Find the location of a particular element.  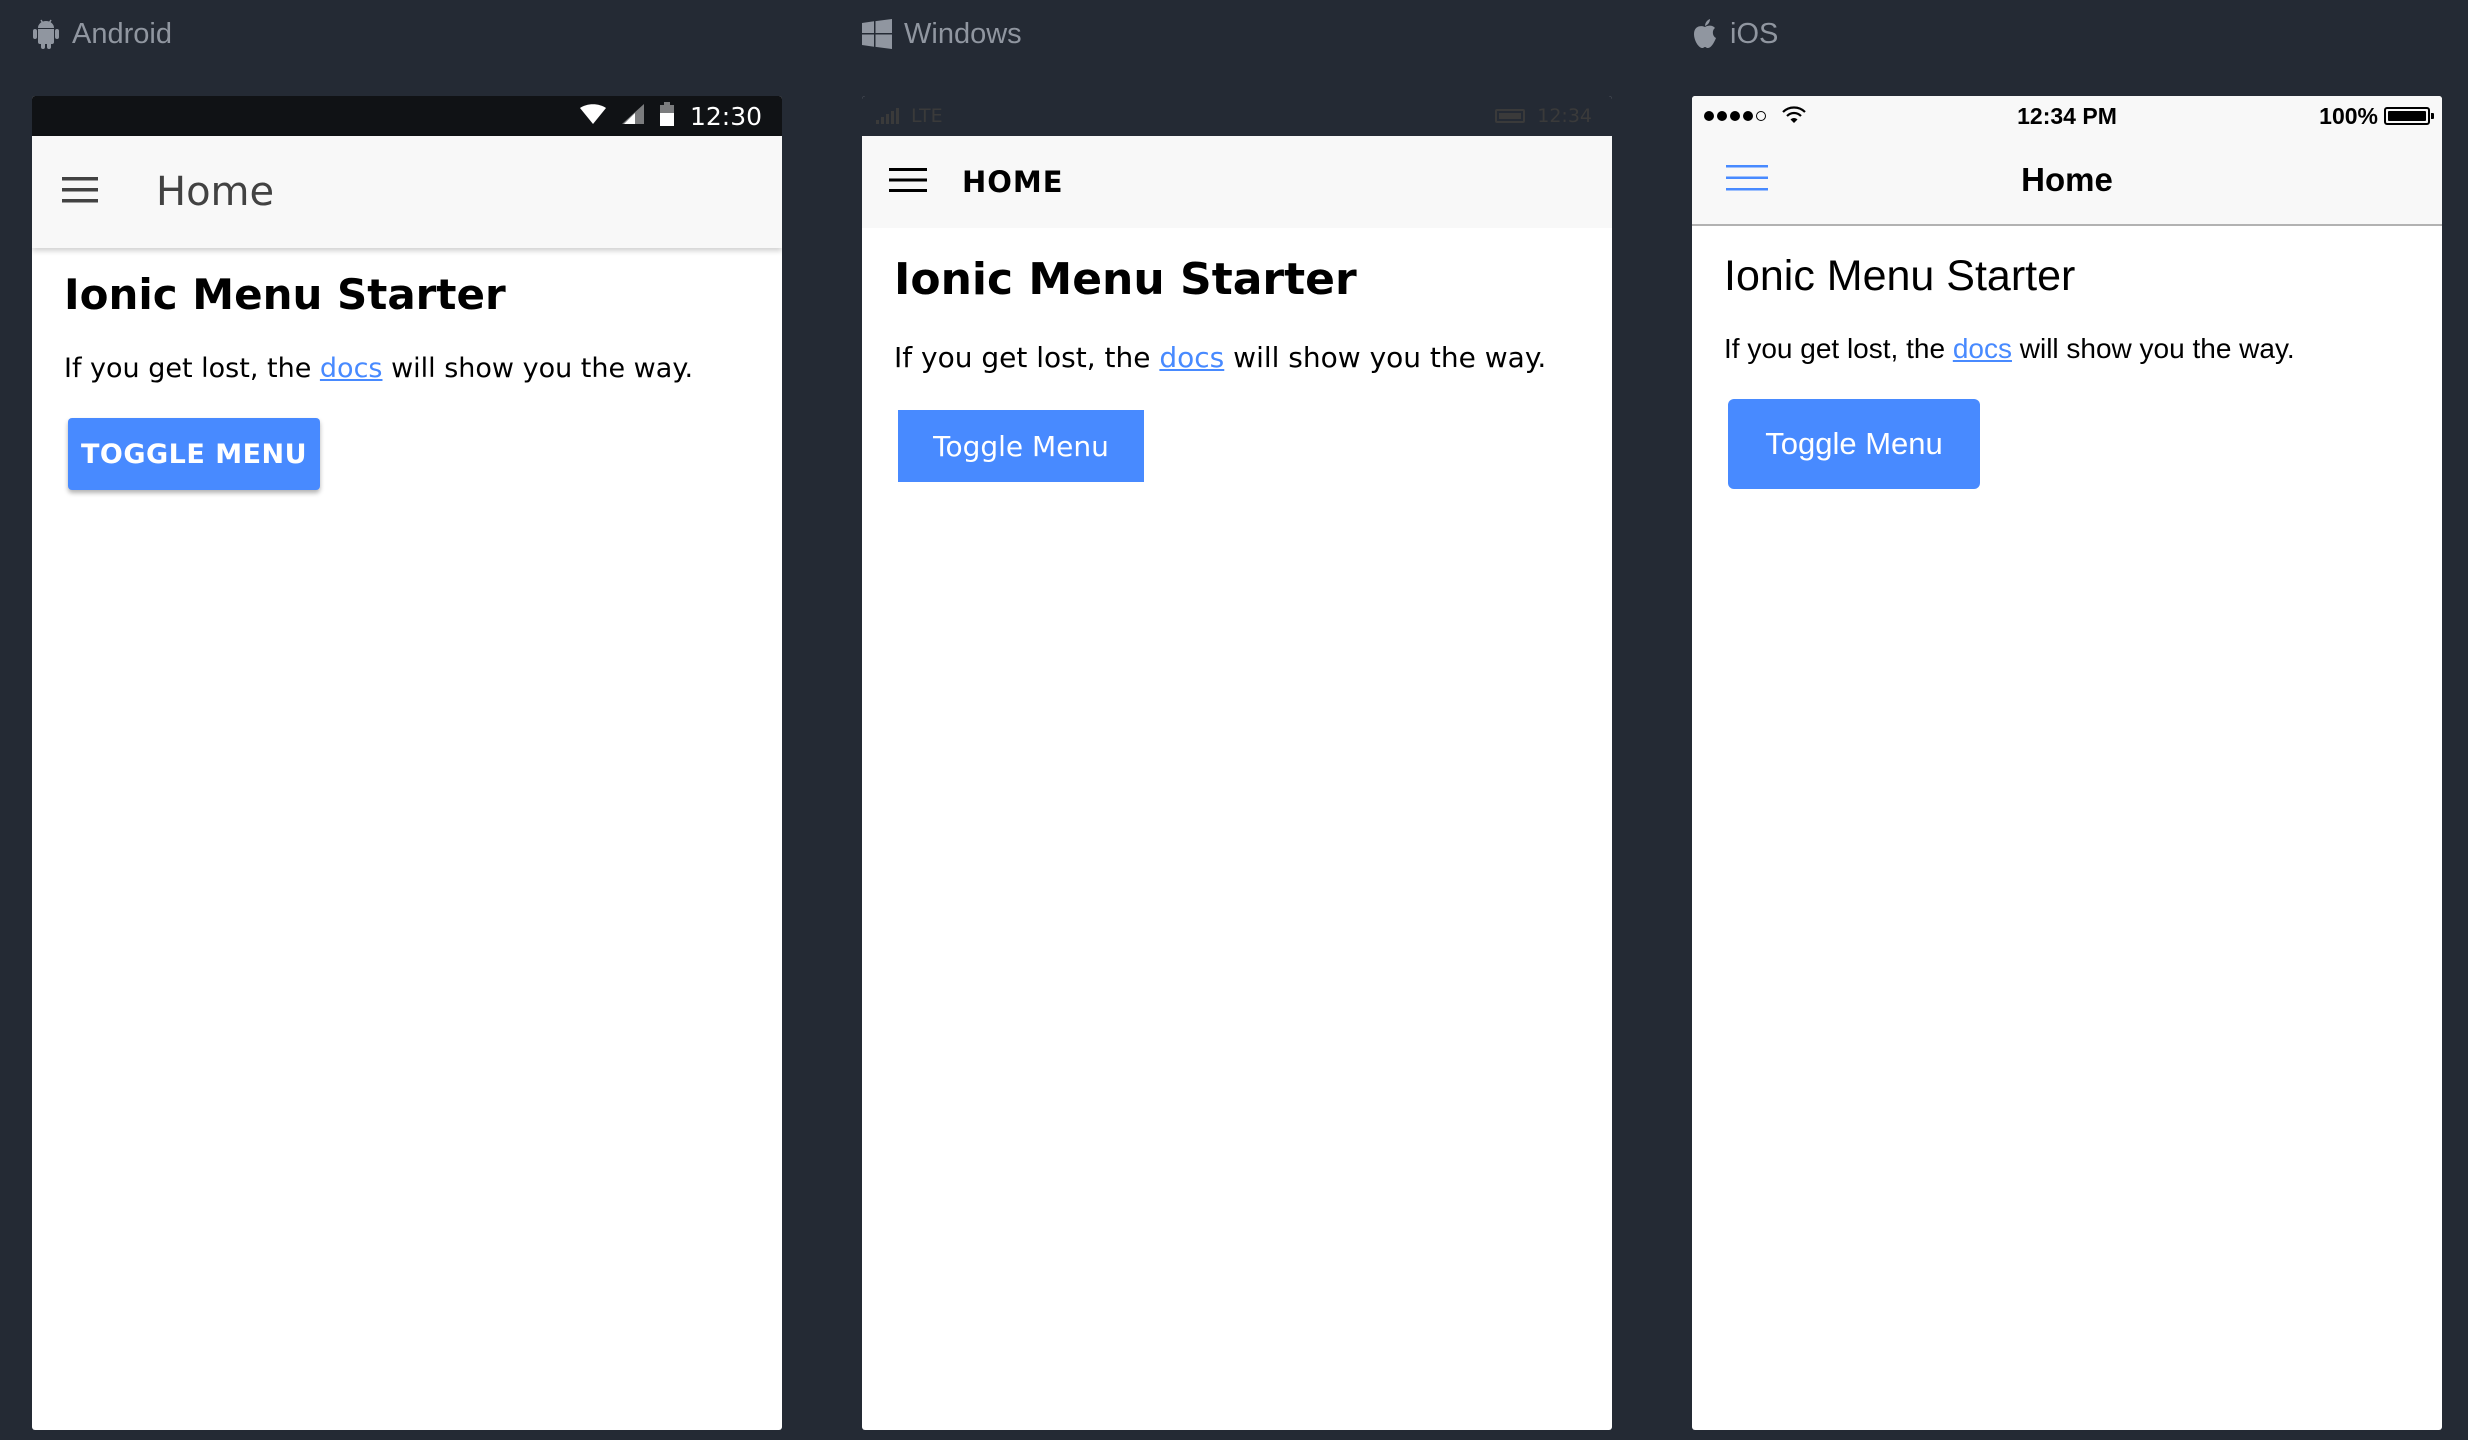

status-time: 12:30 is located at coordinates (725, 116).